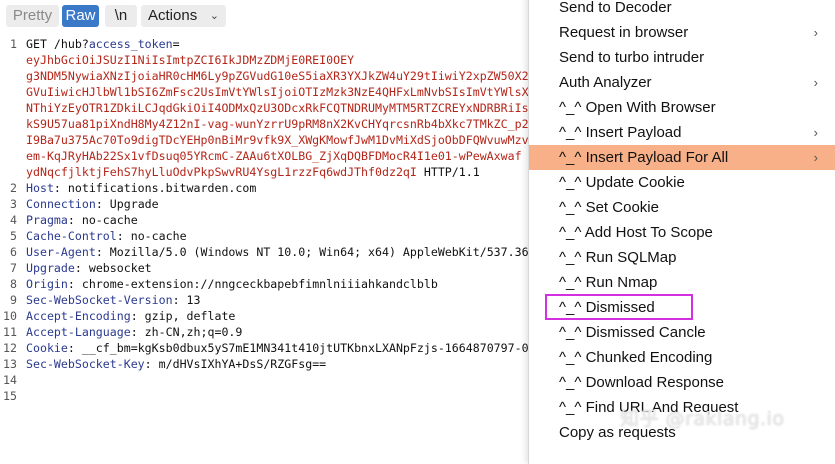 The image size is (835, 464). What do you see at coordinates (134, 332) in the screenshot?
I see `line-text: Accept-Language: zh-CN,zh;q=0.9` at bounding box center [134, 332].